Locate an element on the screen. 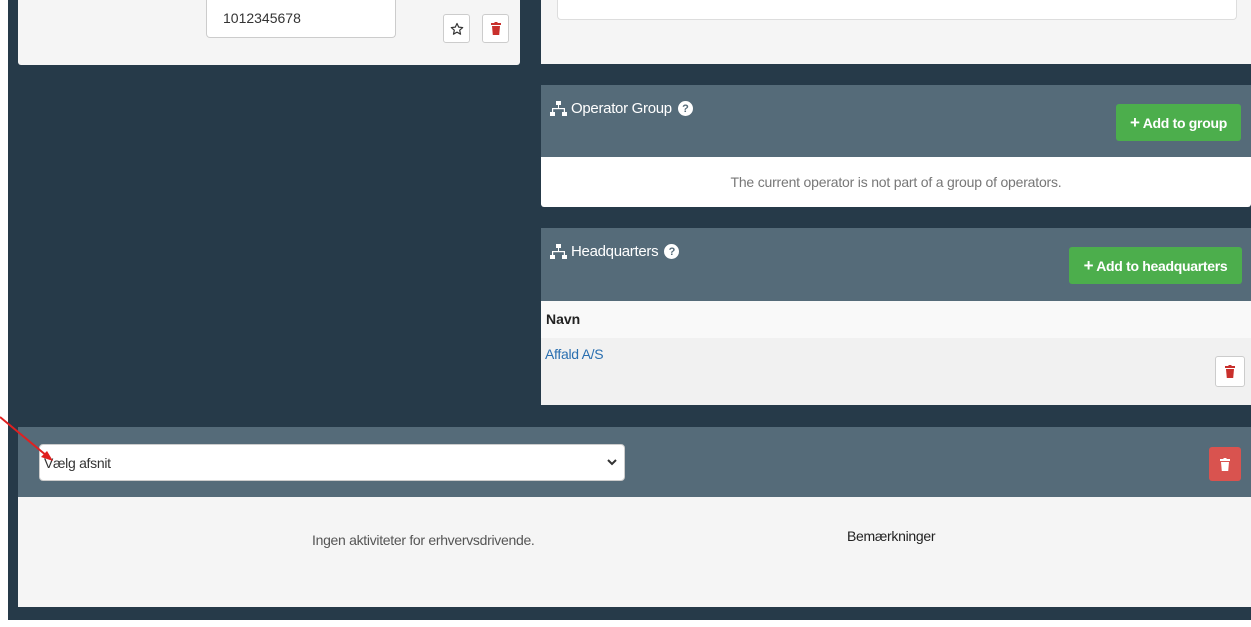 The height and width of the screenshot is (627, 1251). table-row: Affald A/S is located at coordinates (896, 371).